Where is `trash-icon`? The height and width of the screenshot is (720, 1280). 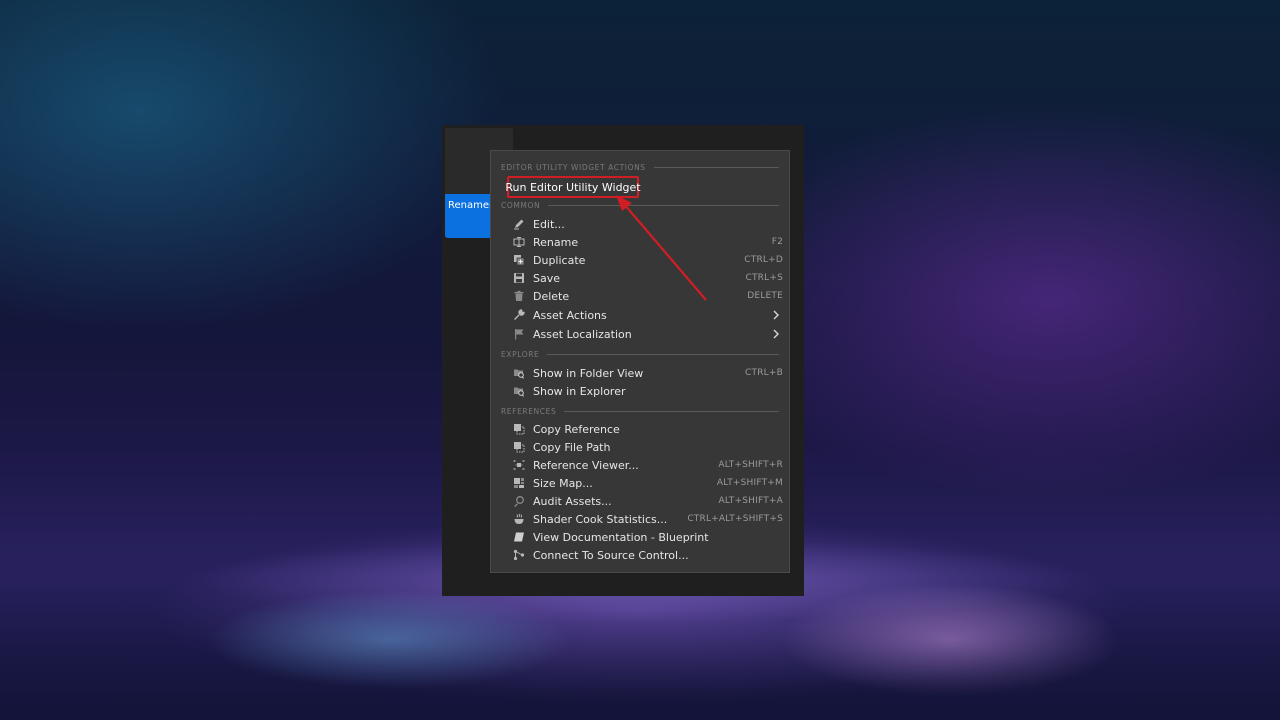 trash-icon is located at coordinates (519, 296).